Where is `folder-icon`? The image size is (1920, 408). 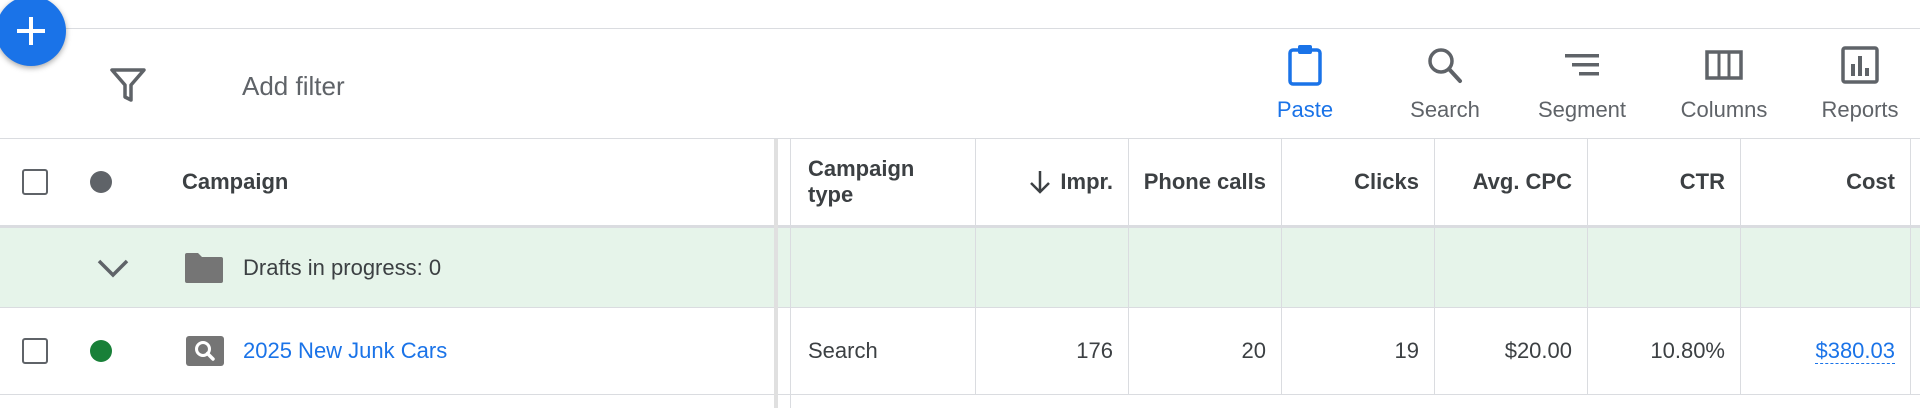
folder-icon is located at coordinates (204, 267).